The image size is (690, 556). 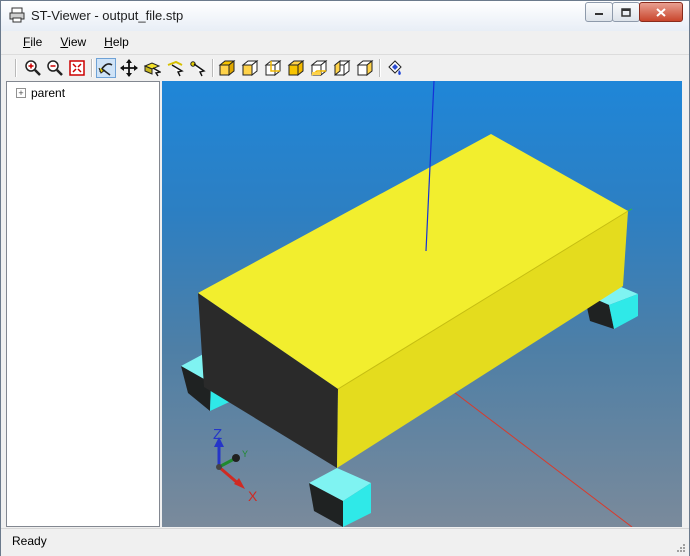 I want to click on menu-help: Help, so click(x=116, y=42).